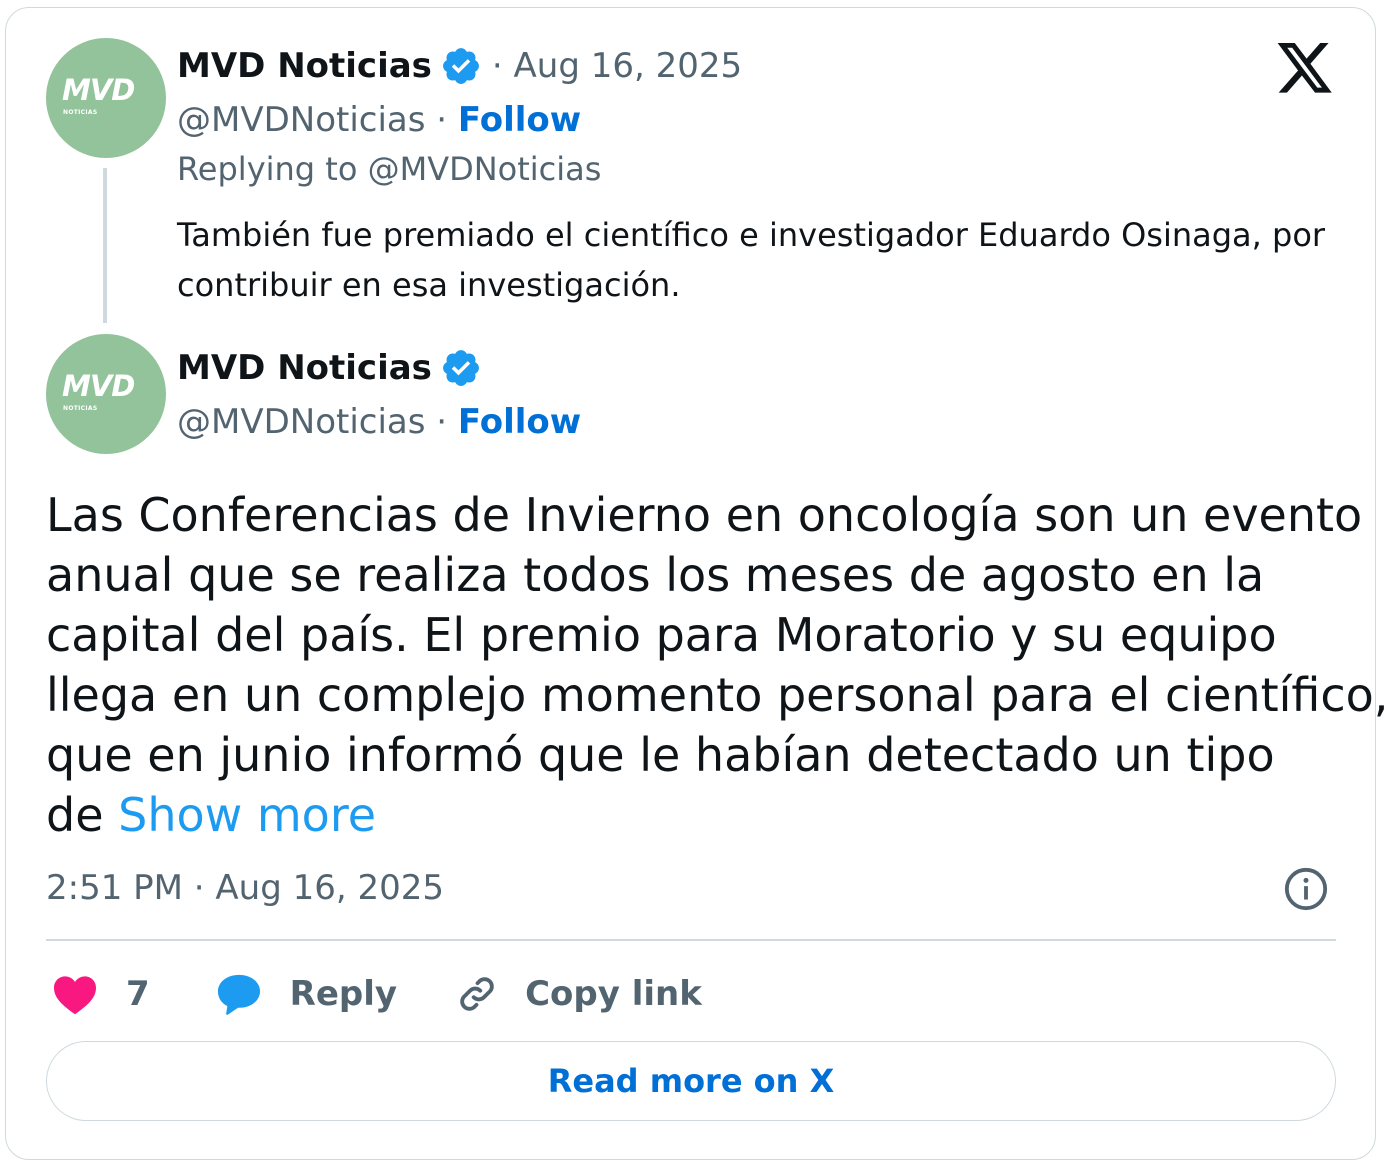  I want to click on like-count: 7, so click(138, 994).